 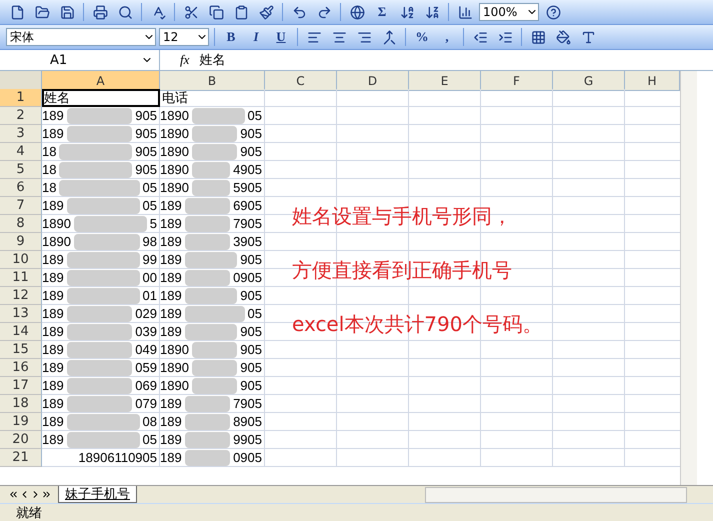 I want to click on row-header: 4, so click(x=21, y=152).